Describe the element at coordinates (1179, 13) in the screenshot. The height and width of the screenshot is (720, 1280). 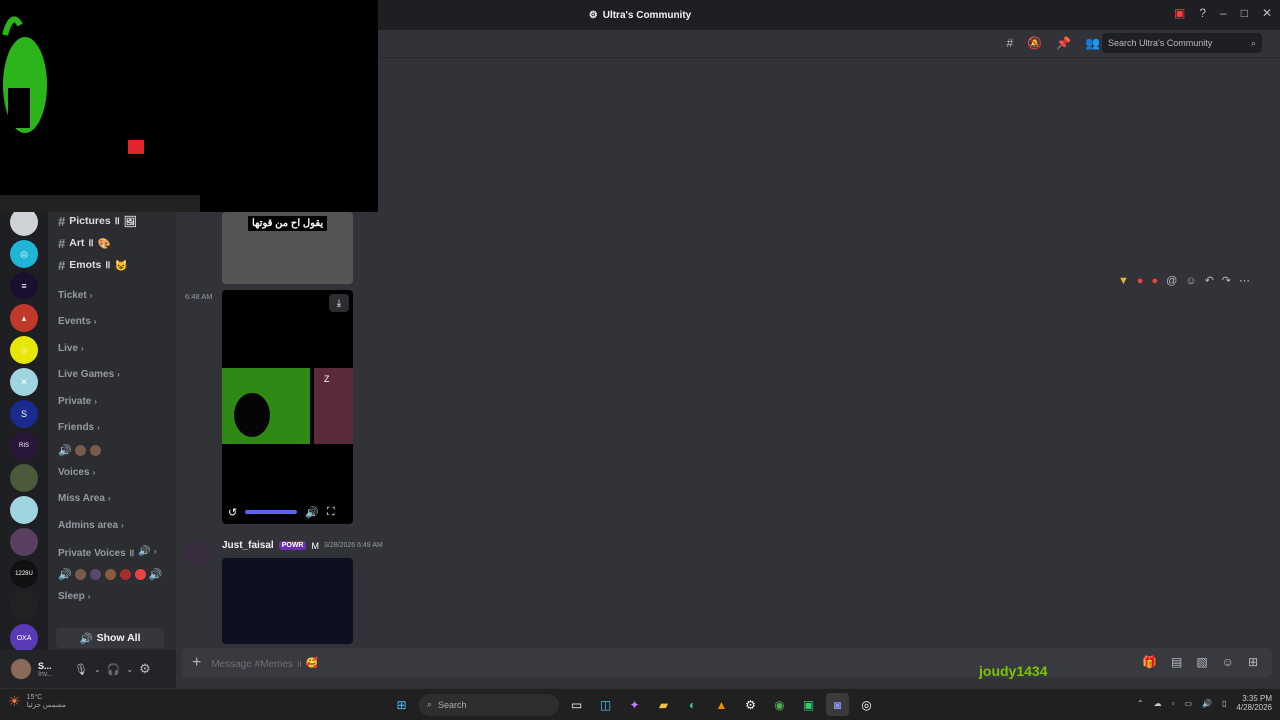
I see `screen-share-icon: ▣` at that location.